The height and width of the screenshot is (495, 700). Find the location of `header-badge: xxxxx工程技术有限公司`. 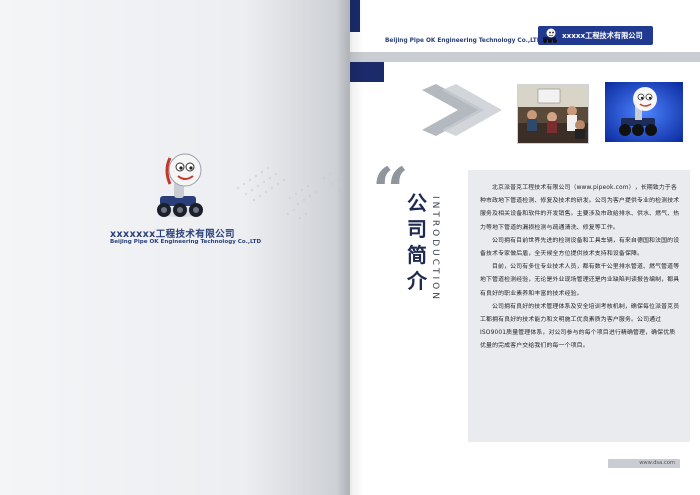

header-badge: xxxxx工程技术有限公司 is located at coordinates (595, 35).